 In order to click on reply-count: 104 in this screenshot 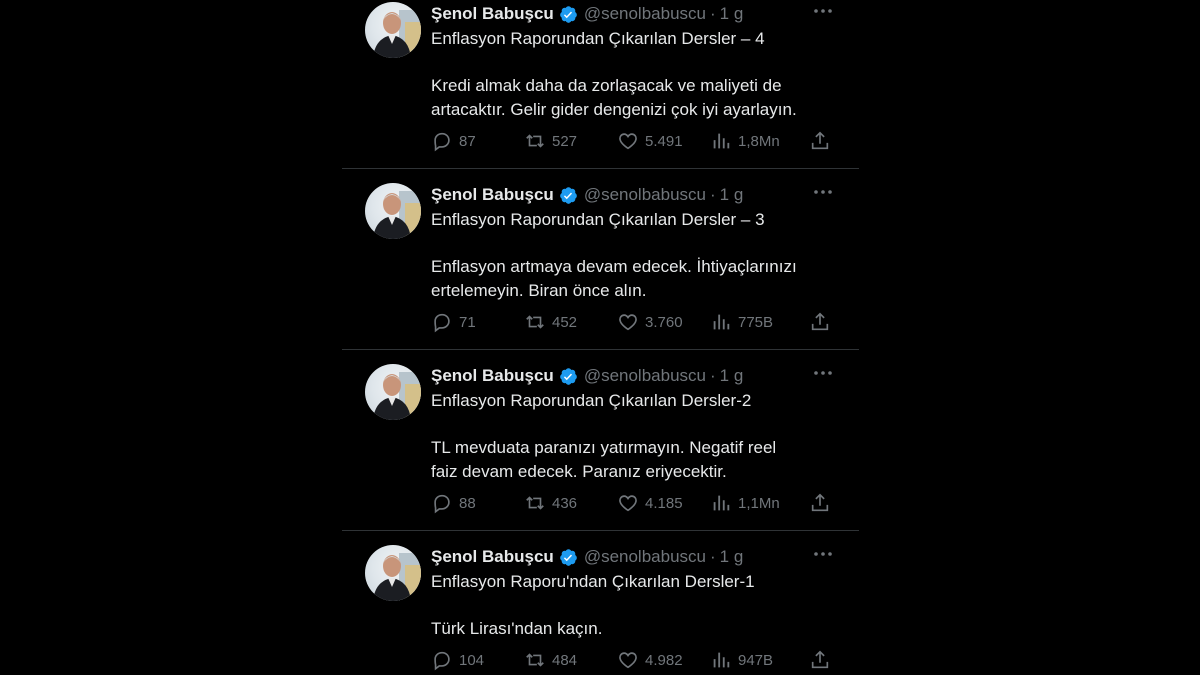, I will do `click(472, 660)`.